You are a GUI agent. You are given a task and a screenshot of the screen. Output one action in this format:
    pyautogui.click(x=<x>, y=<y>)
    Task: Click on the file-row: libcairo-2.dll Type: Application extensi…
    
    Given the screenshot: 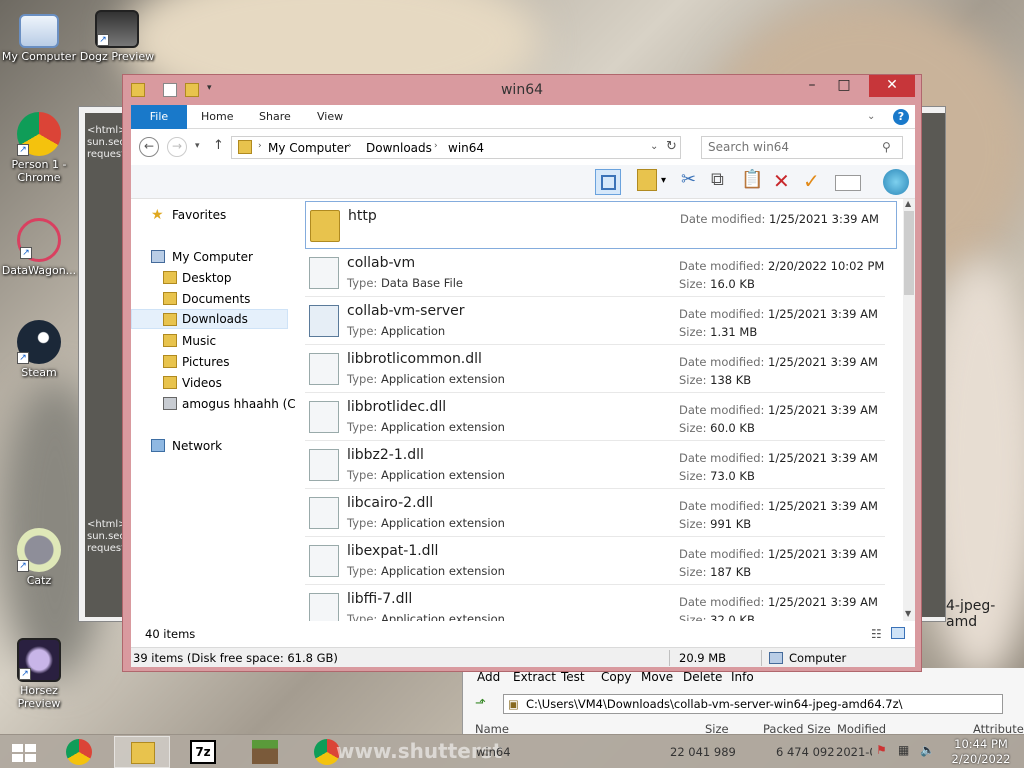 What is the action you would take?
    pyautogui.click(x=595, y=513)
    